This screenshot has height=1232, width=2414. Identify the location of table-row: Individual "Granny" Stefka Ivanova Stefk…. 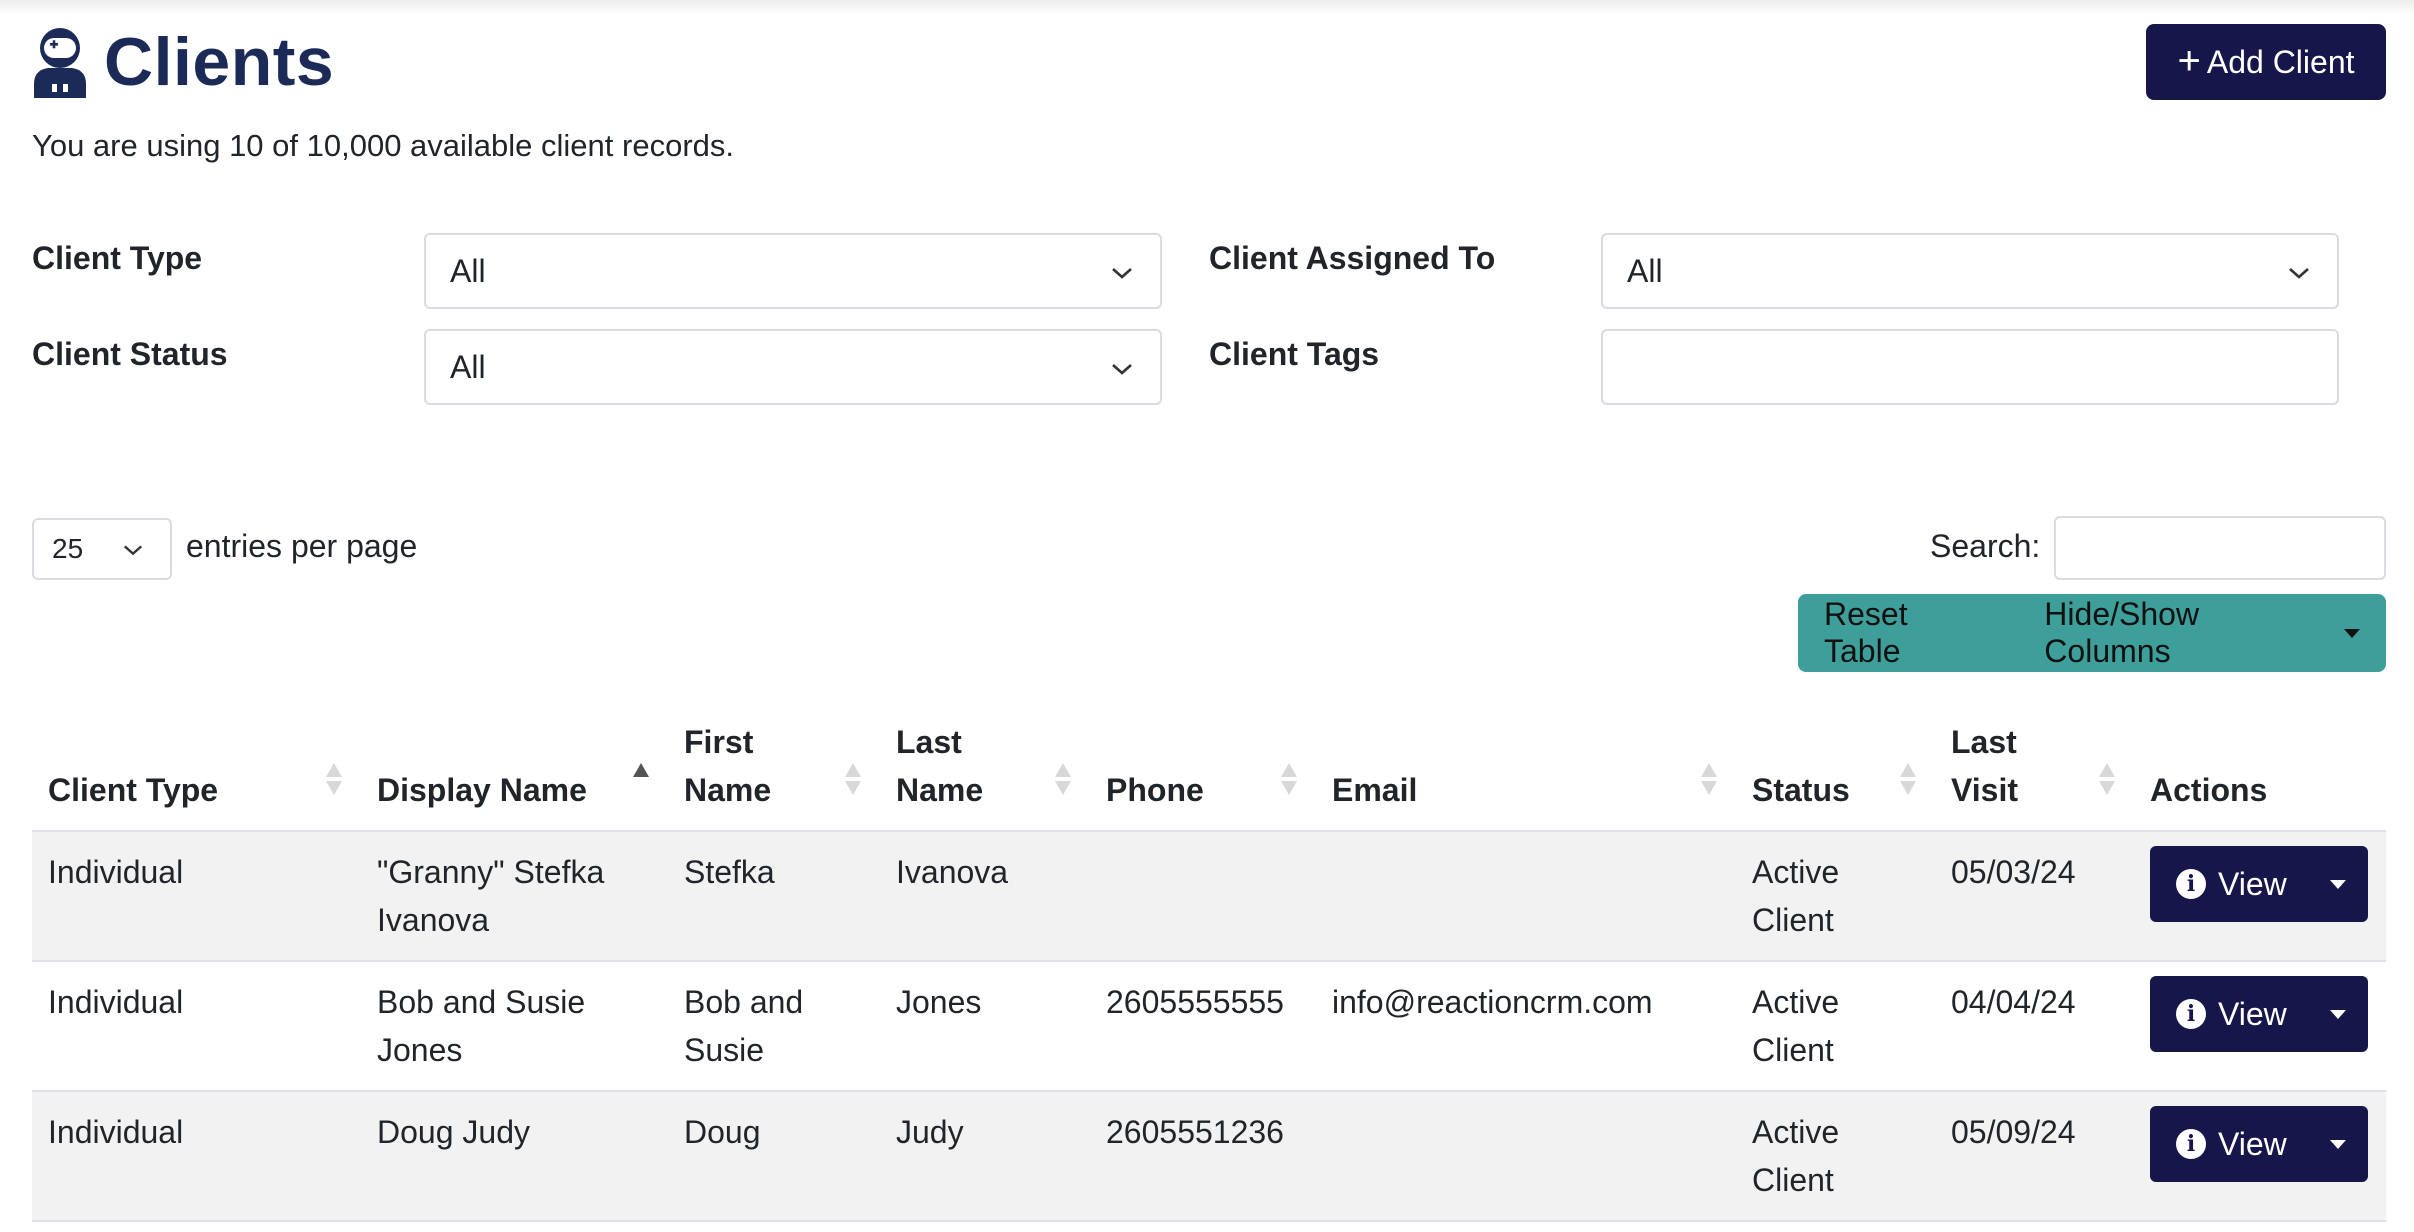
(1209, 896).